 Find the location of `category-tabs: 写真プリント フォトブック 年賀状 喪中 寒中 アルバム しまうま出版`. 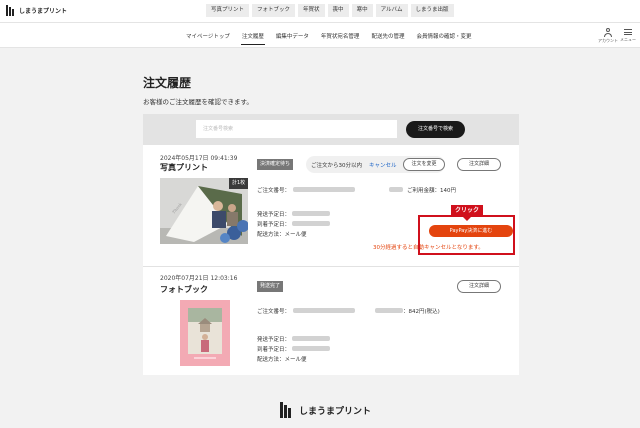

category-tabs: 写真プリント フォトブック 年賀状 喪中 寒中 アルバム しまうま出版 is located at coordinates (330, 10).